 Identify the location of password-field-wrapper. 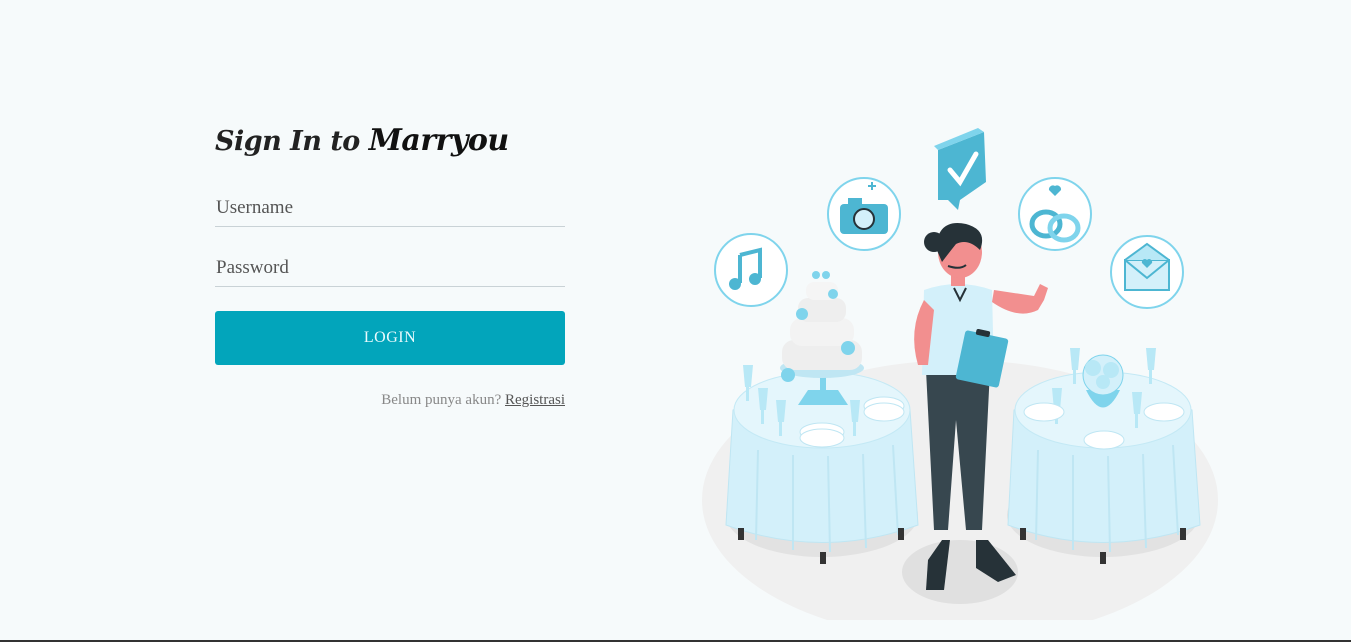
(390, 268).